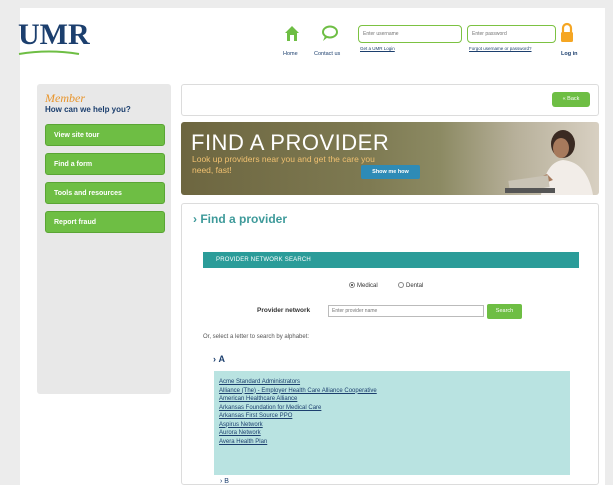  Describe the element at coordinates (571, 99) in the screenshot. I see `back-button: « Back` at that location.